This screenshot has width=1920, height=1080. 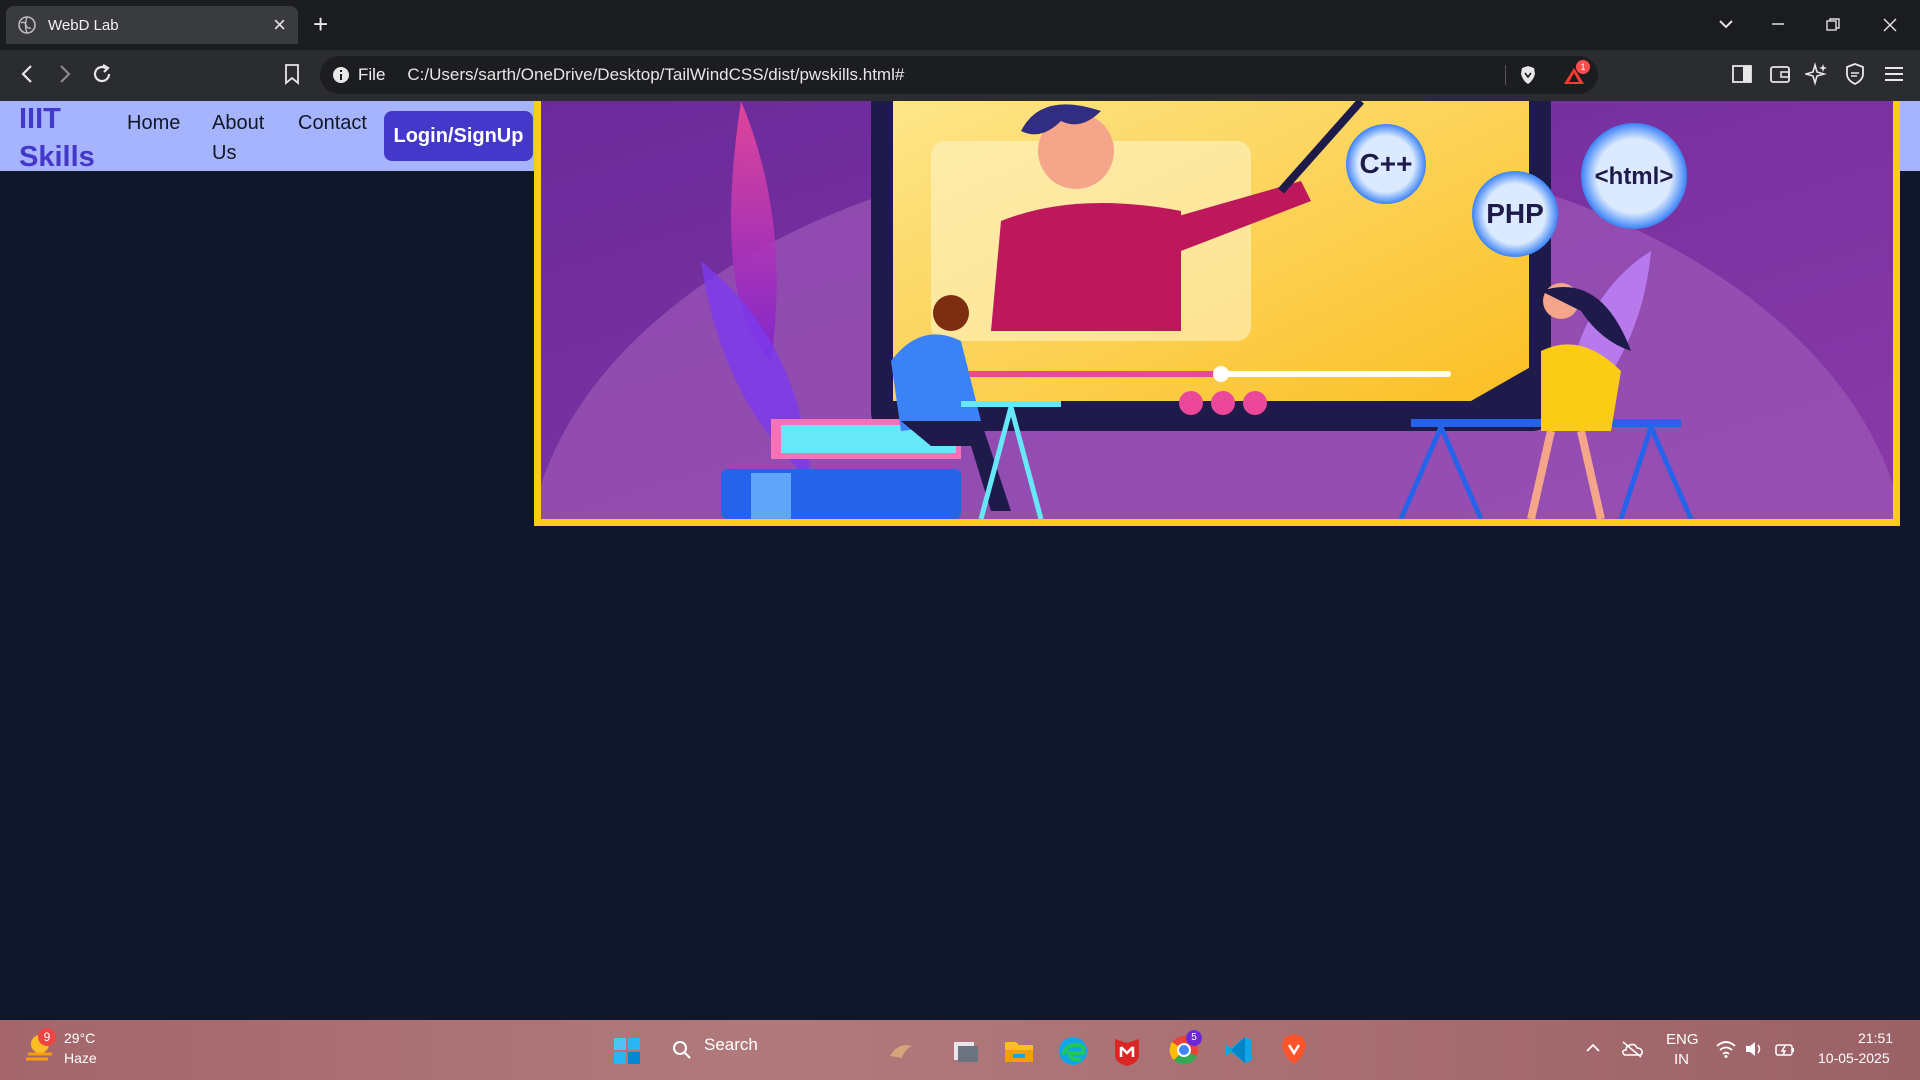 I want to click on address-scheme-label: File, so click(x=372, y=74).